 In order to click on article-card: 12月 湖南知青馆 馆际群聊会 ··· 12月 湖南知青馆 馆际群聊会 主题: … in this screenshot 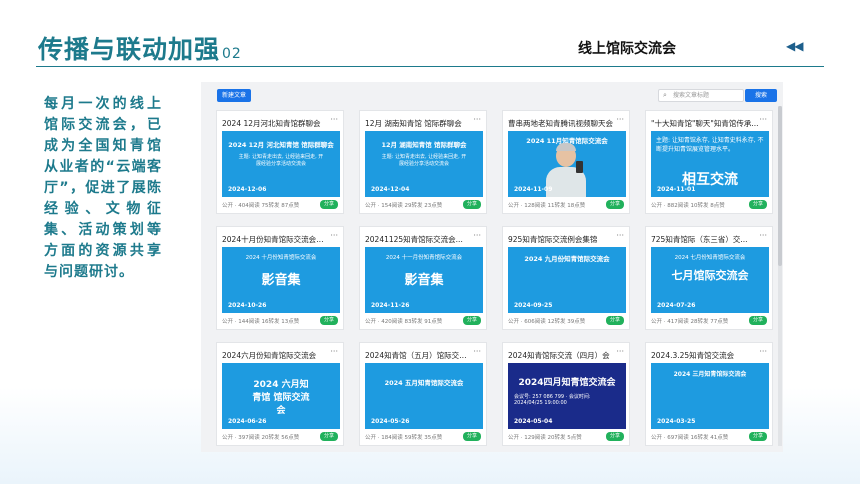, I will do `click(423, 162)`.